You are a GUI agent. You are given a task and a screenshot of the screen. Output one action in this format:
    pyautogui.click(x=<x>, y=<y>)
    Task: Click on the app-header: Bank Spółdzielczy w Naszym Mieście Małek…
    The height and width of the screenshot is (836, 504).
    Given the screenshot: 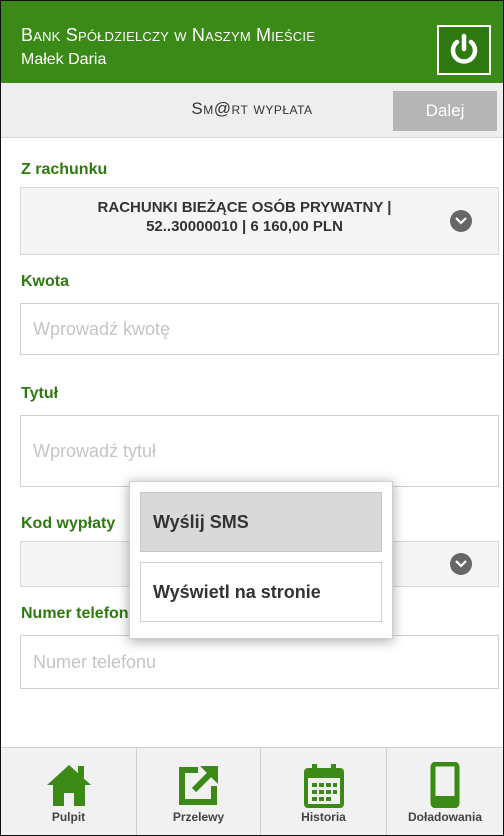 What is the action you would take?
    pyautogui.click(x=252, y=42)
    